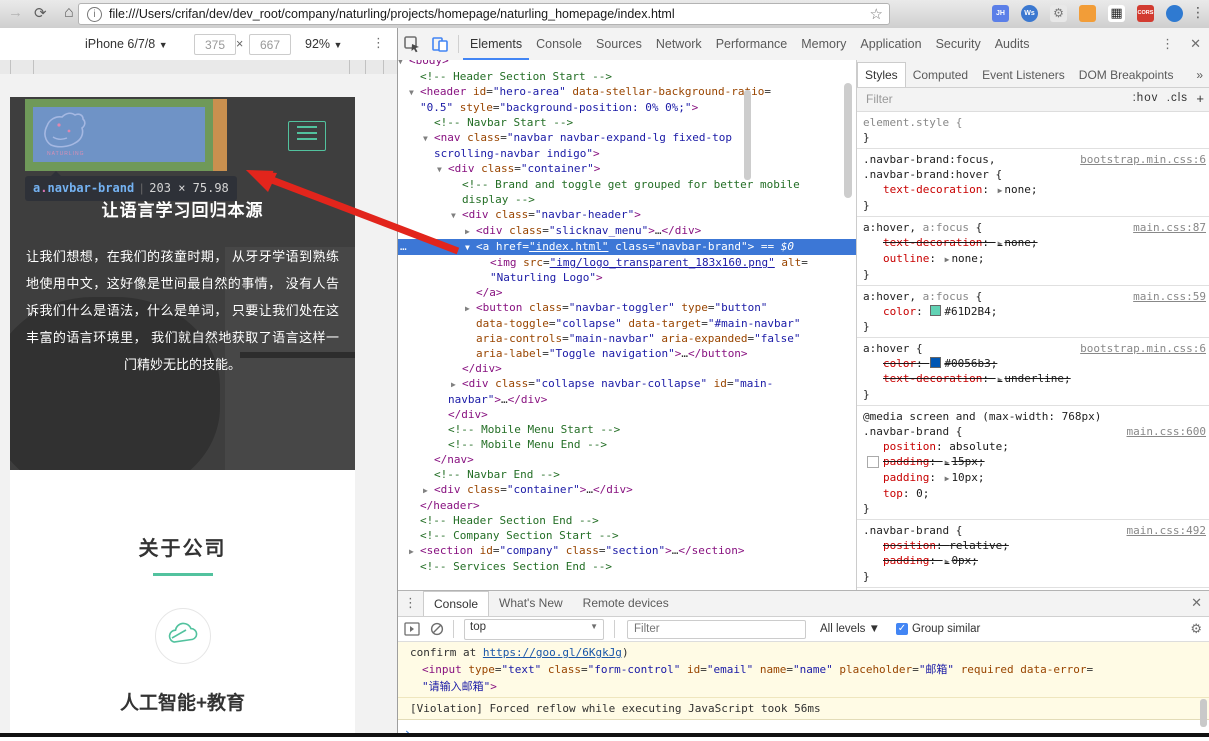  Describe the element at coordinates (119, 134) in the screenshot. I see `navbar-brand-logo: NATURLING` at that location.